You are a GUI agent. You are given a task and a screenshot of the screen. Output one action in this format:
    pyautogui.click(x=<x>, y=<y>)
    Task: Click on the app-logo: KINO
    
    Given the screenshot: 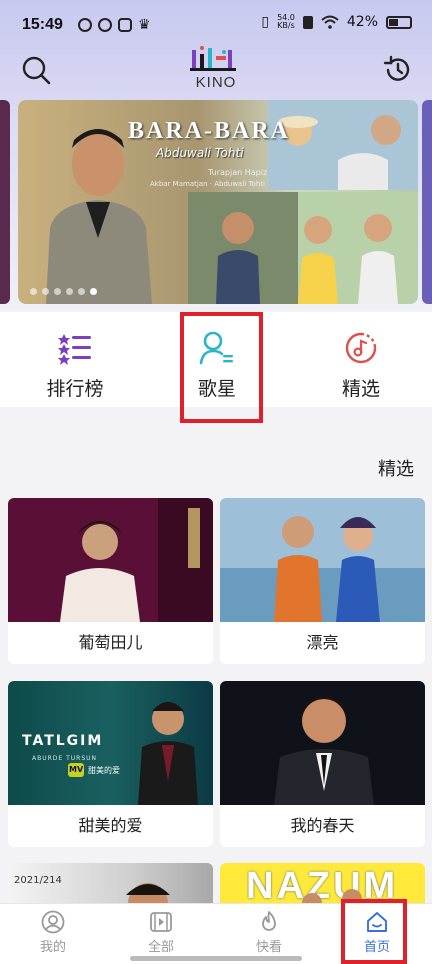 What is the action you would take?
    pyautogui.click(x=216, y=69)
    